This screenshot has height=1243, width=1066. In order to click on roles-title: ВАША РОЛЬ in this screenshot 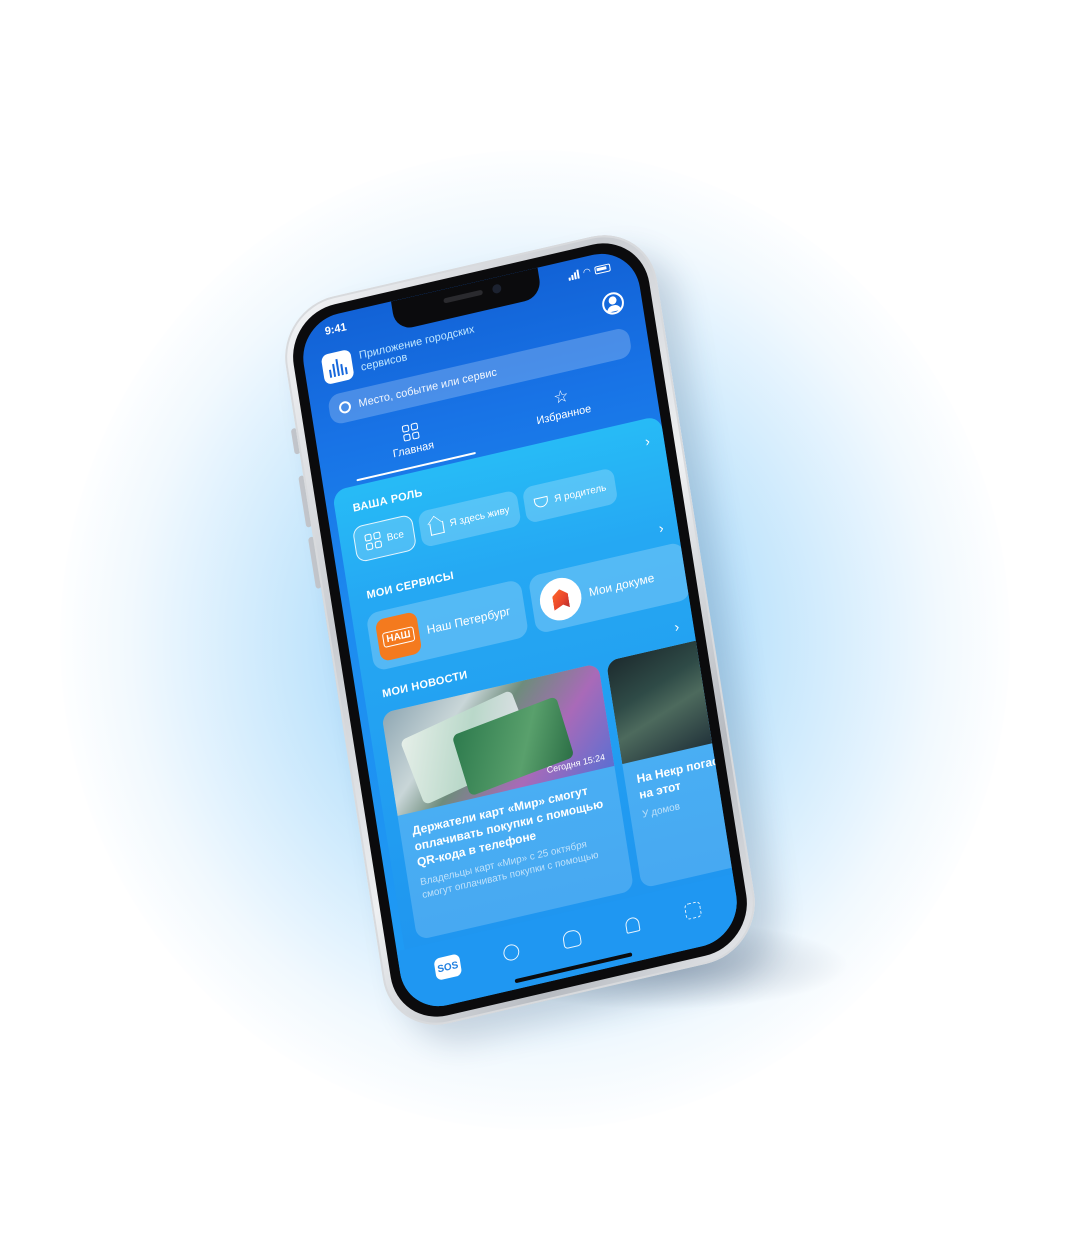, I will do `click(388, 500)`.